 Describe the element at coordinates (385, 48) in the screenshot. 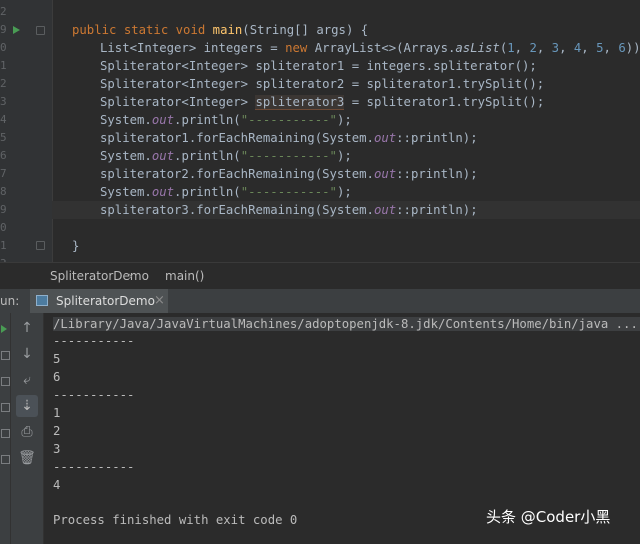

I see `code-token: ArrayList<>(Arrays.` at that location.